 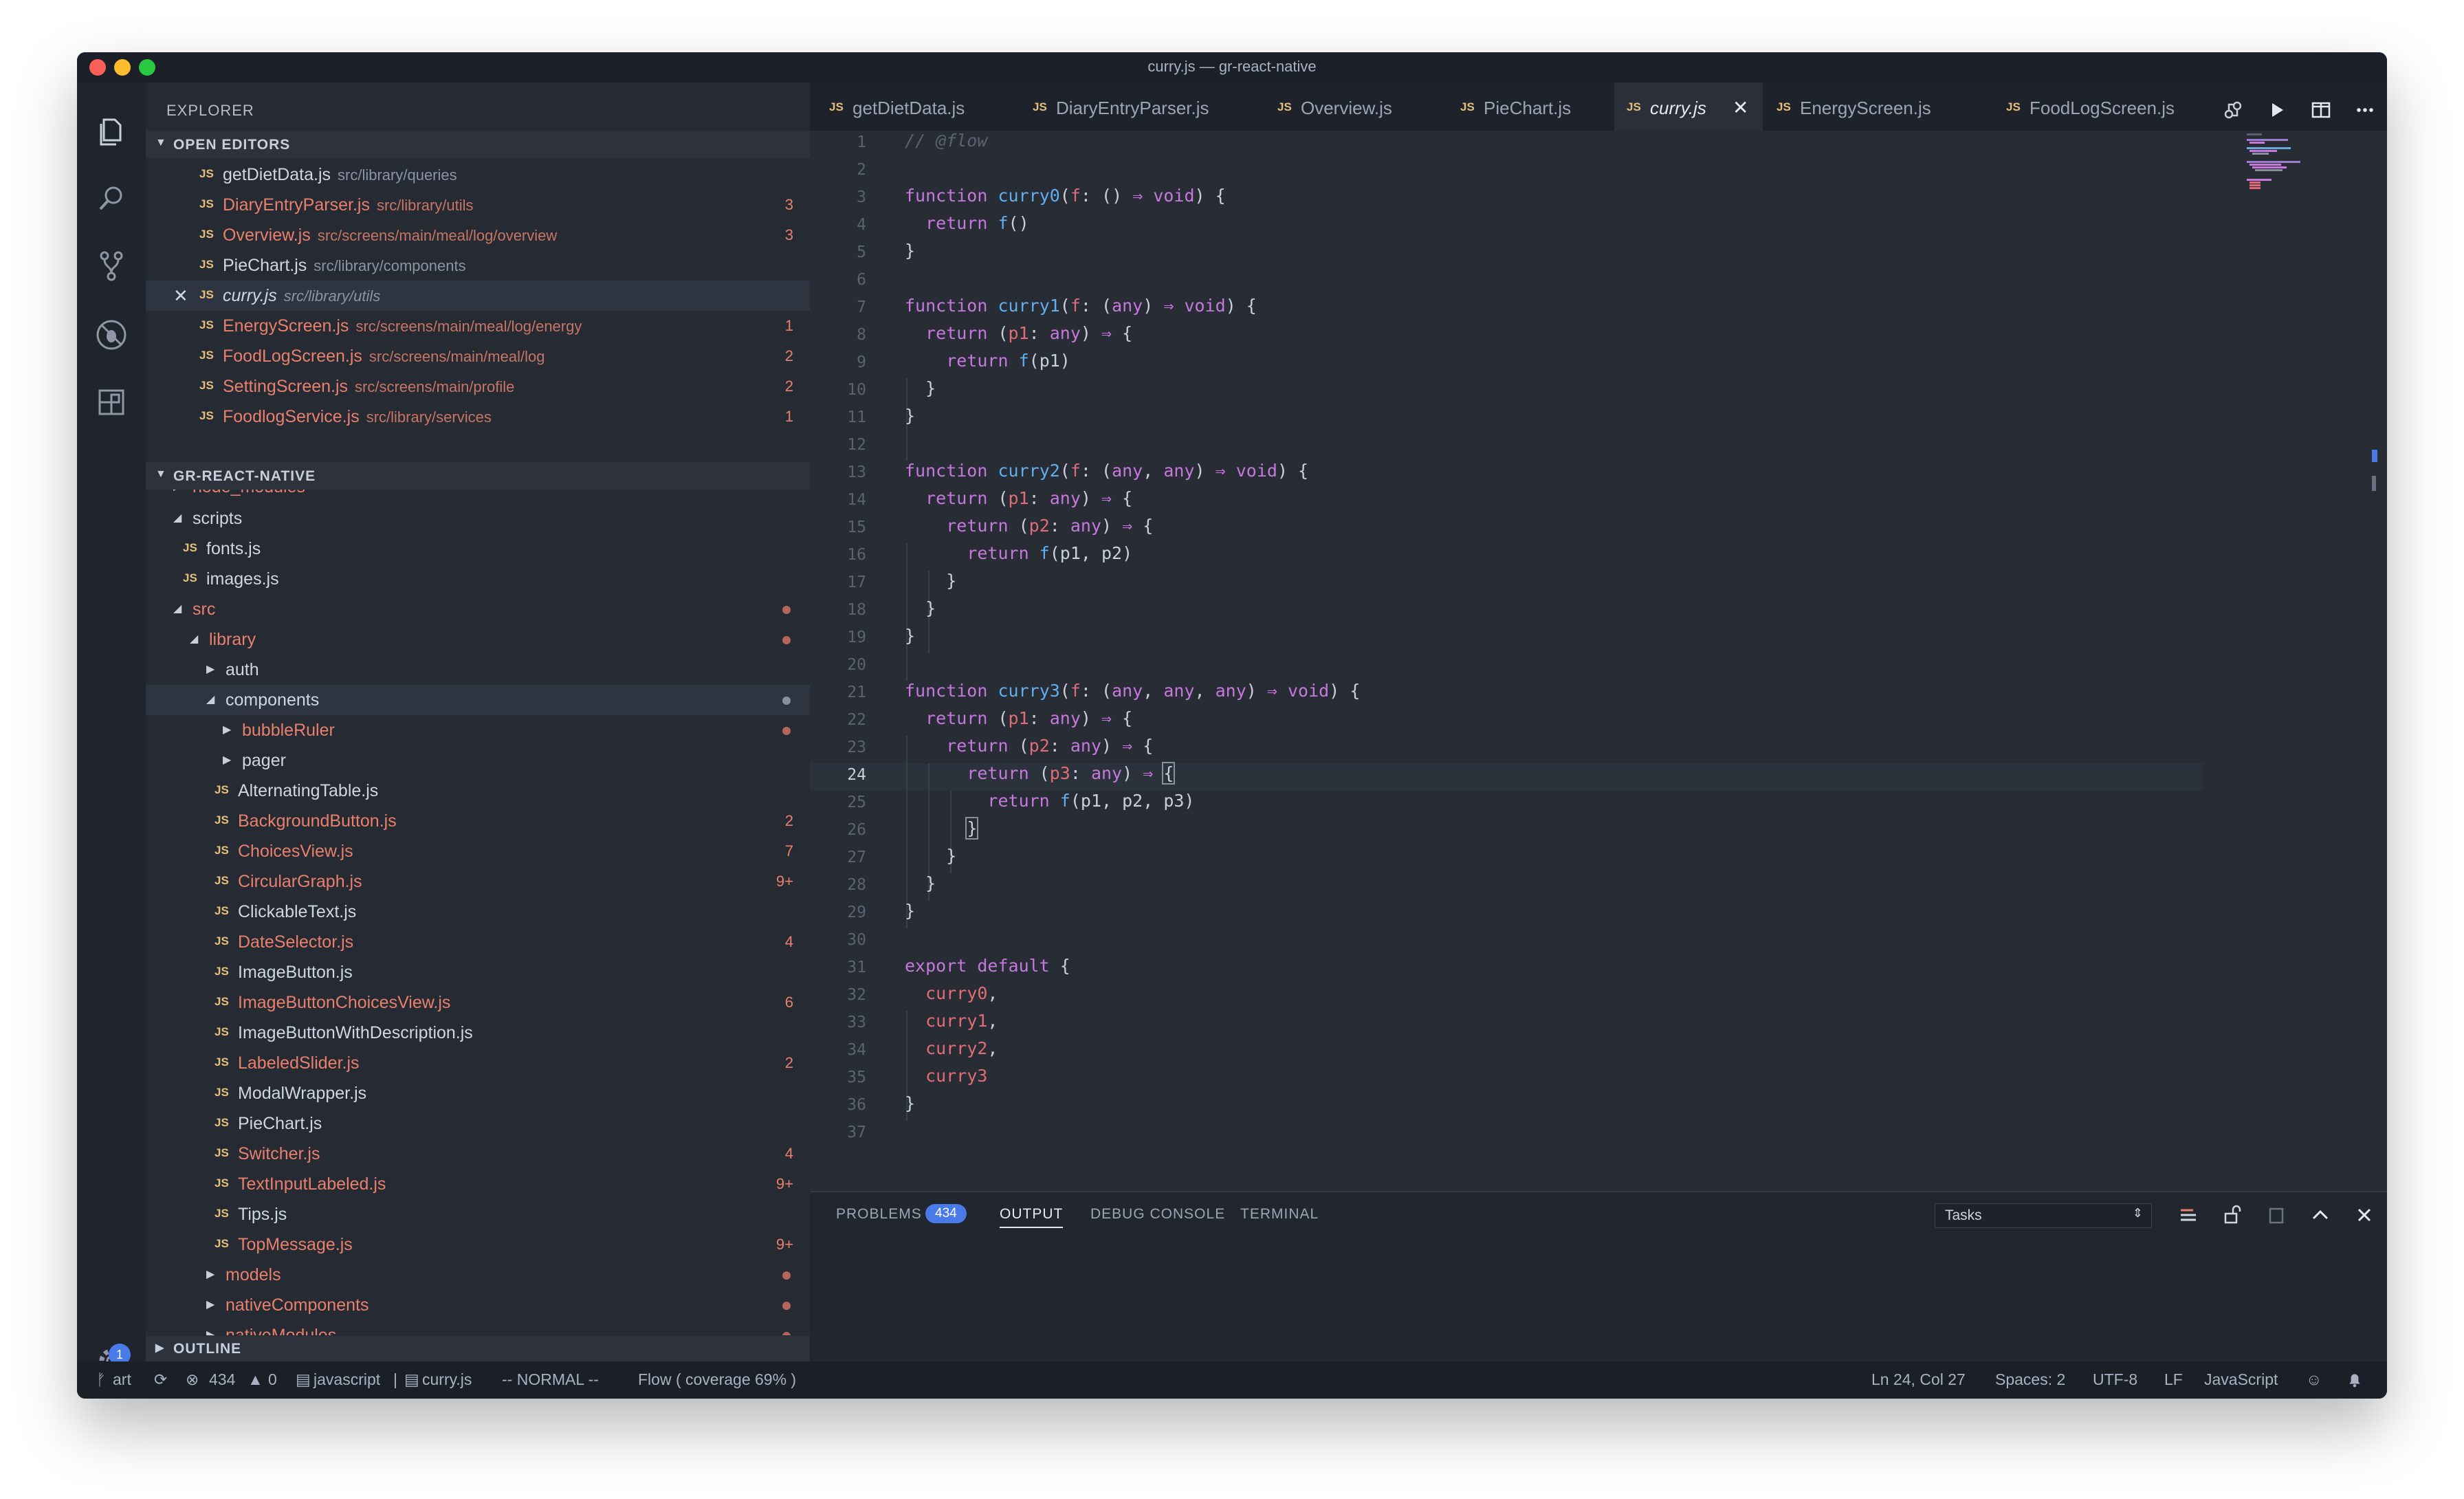 What do you see at coordinates (478, 1184) in the screenshot?
I see `tree-file: JS TextInputLabeled.js 9+` at bounding box center [478, 1184].